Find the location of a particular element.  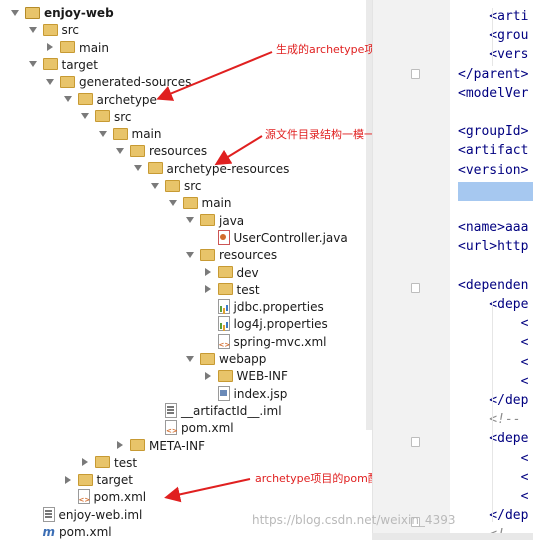

selection-highlight is located at coordinates (495, 191).